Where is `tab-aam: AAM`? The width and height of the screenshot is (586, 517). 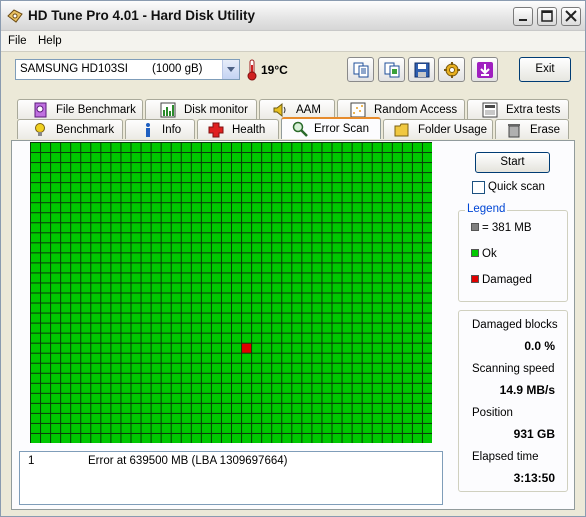 tab-aam: AAM is located at coordinates (297, 109).